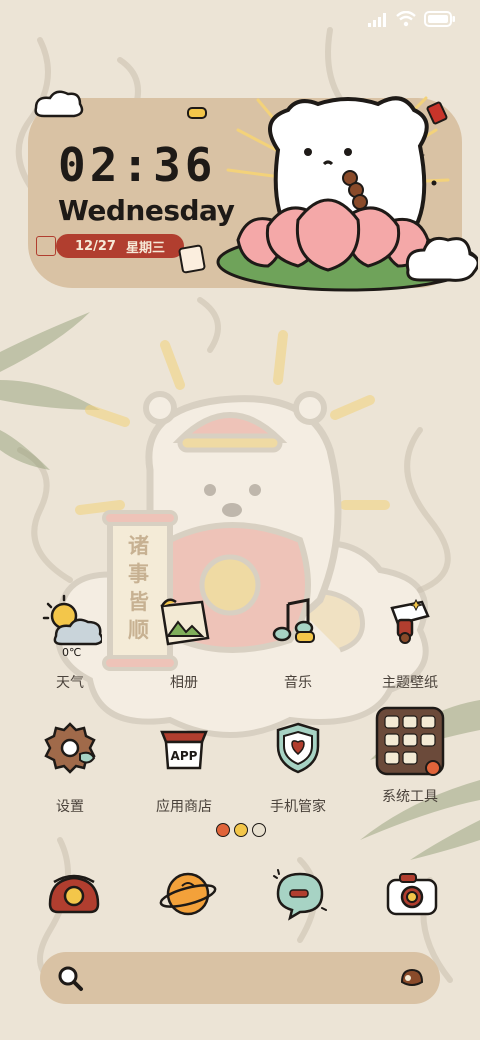  I want to click on clock-weekday: Wednesday, so click(146, 210).